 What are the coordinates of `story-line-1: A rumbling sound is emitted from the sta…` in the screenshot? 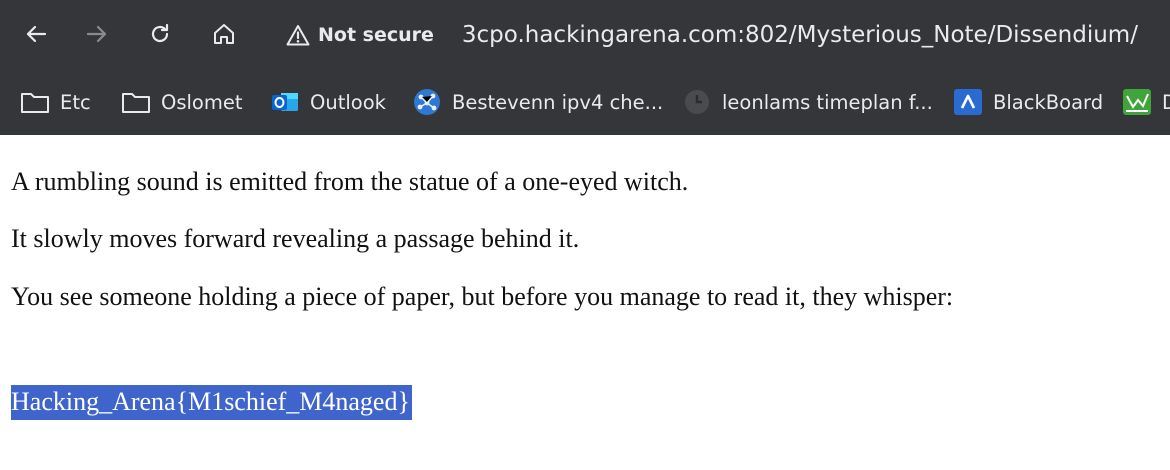 It's located at (350, 181).